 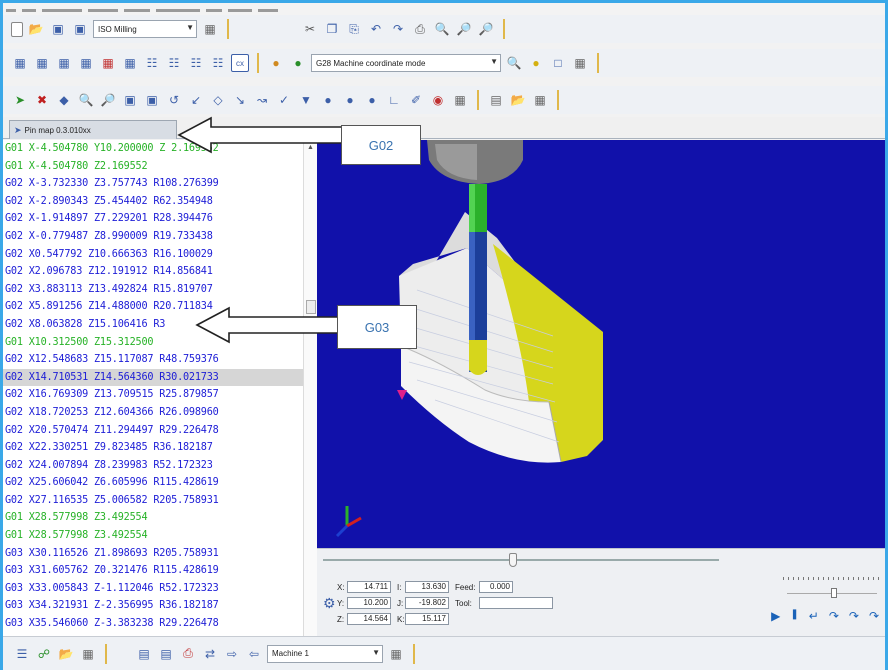 What do you see at coordinates (218, 100) in the screenshot?
I see `view-iso-icon: ◇` at bounding box center [218, 100].